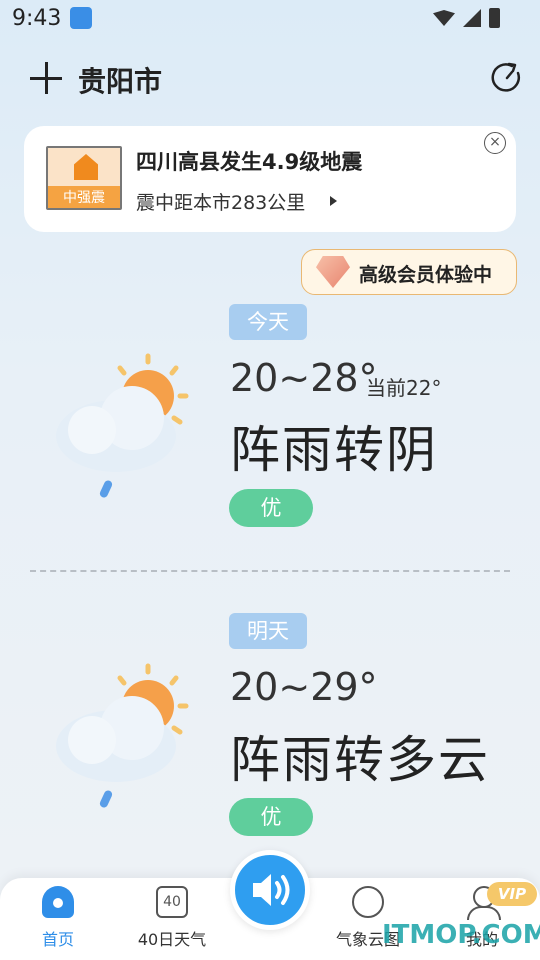 The height and width of the screenshot is (960, 540). I want to click on nav-40-day: 40 40日天气, so click(172, 921).